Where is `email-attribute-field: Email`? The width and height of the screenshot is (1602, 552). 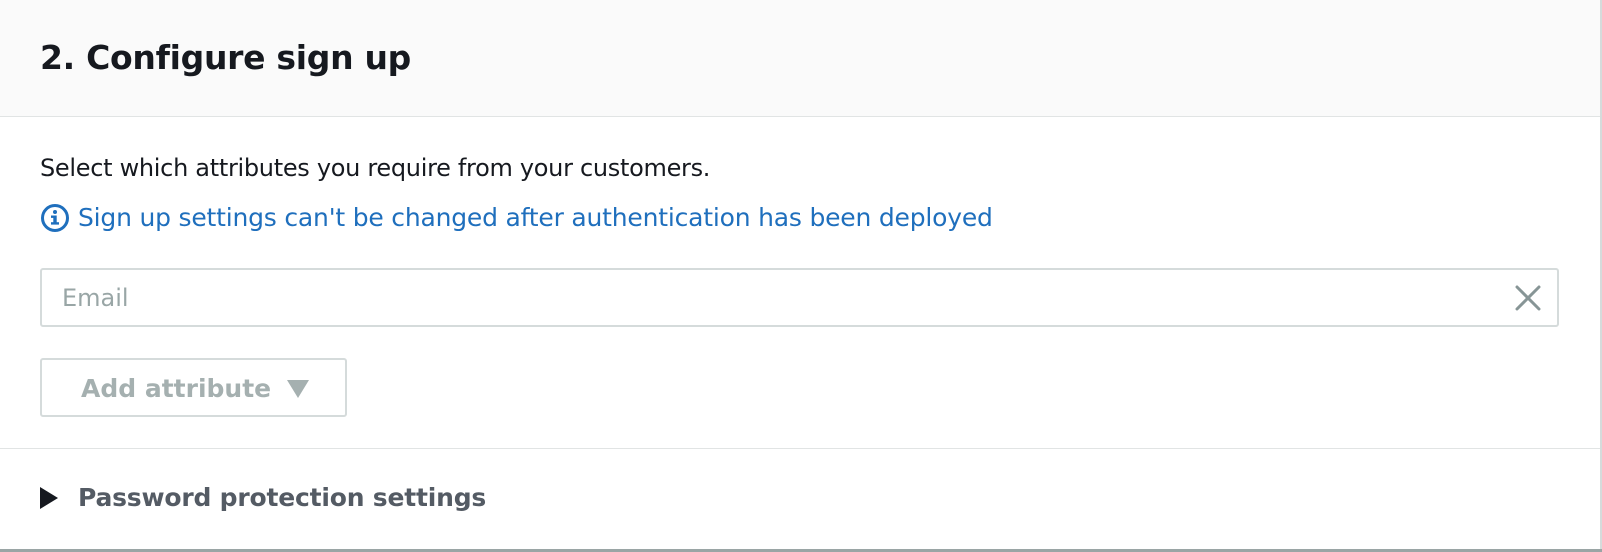
email-attribute-field: Email is located at coordinates (799, 297).